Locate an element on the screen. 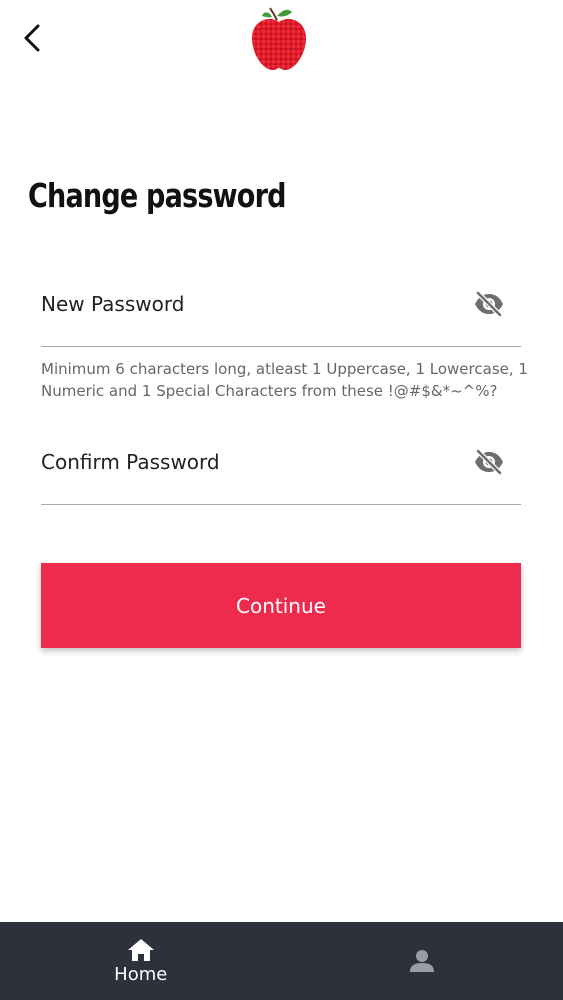  bottom-navigation: Home is located at coordinates (281, 961).